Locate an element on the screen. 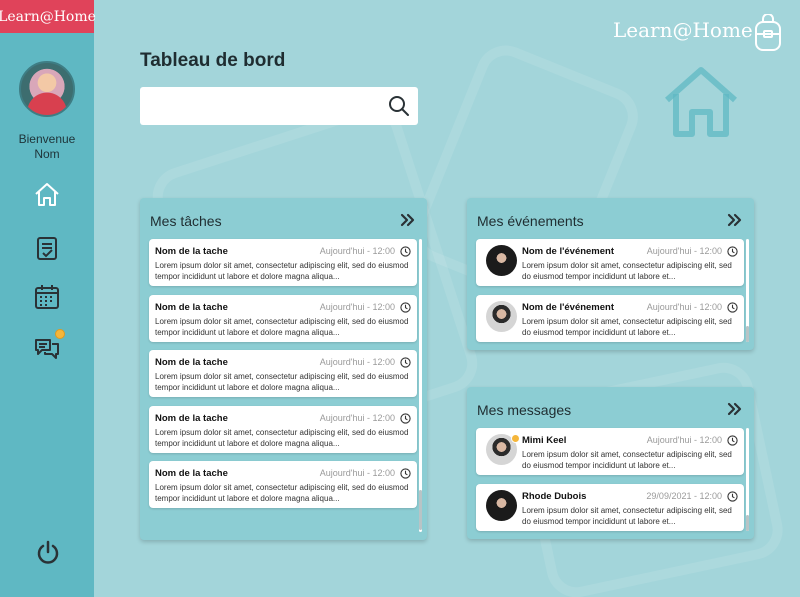  messages-icon is located at coordinates (49, 346).